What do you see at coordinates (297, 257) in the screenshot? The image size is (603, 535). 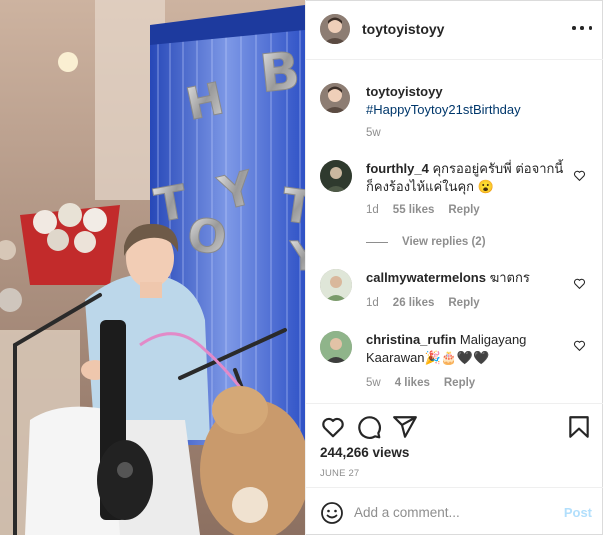 I see `balloon-letter: Y` at bounding box center [297, 257].